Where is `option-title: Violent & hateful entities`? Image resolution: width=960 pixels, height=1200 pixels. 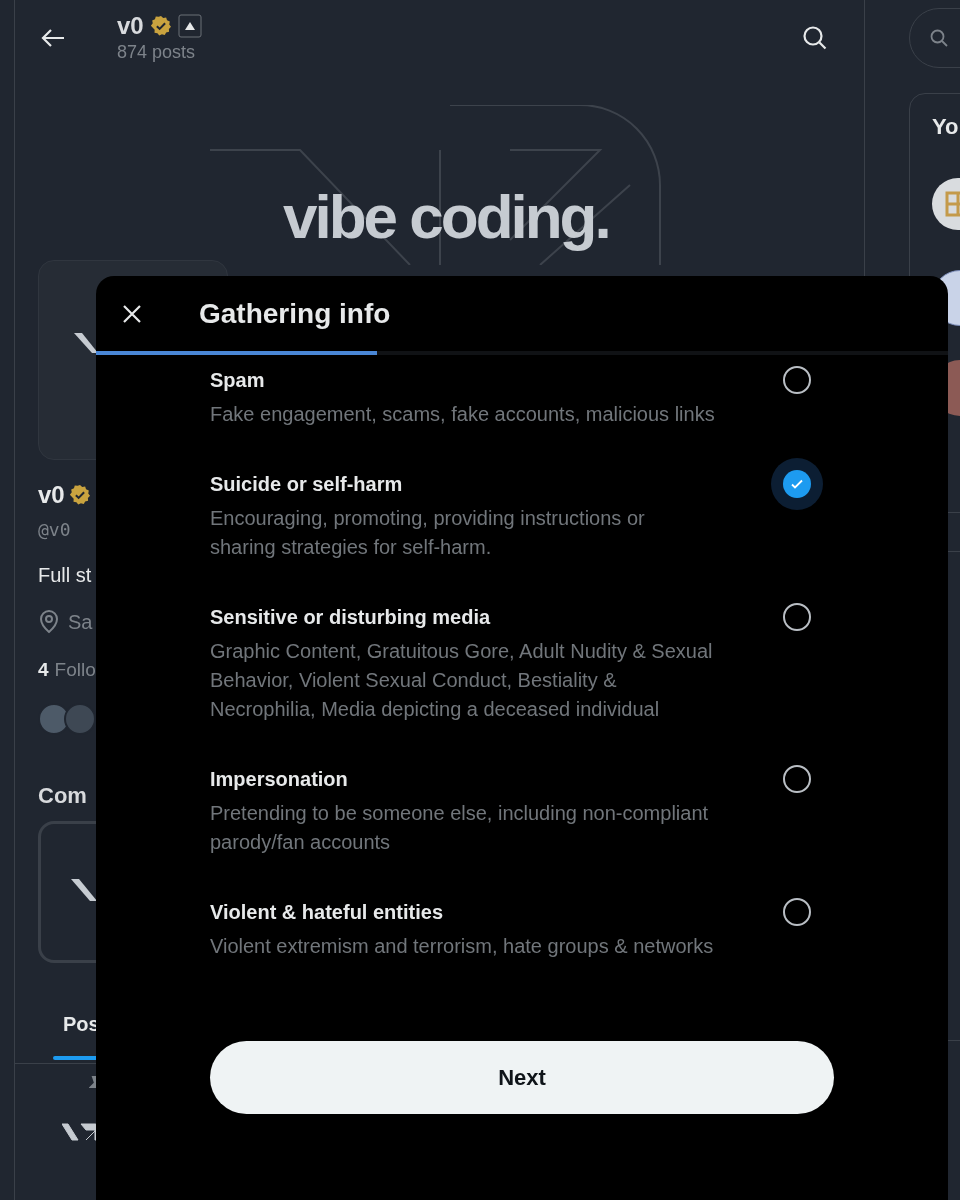
option-title: Violent & hateful entities is located at coordinates (326, 912).